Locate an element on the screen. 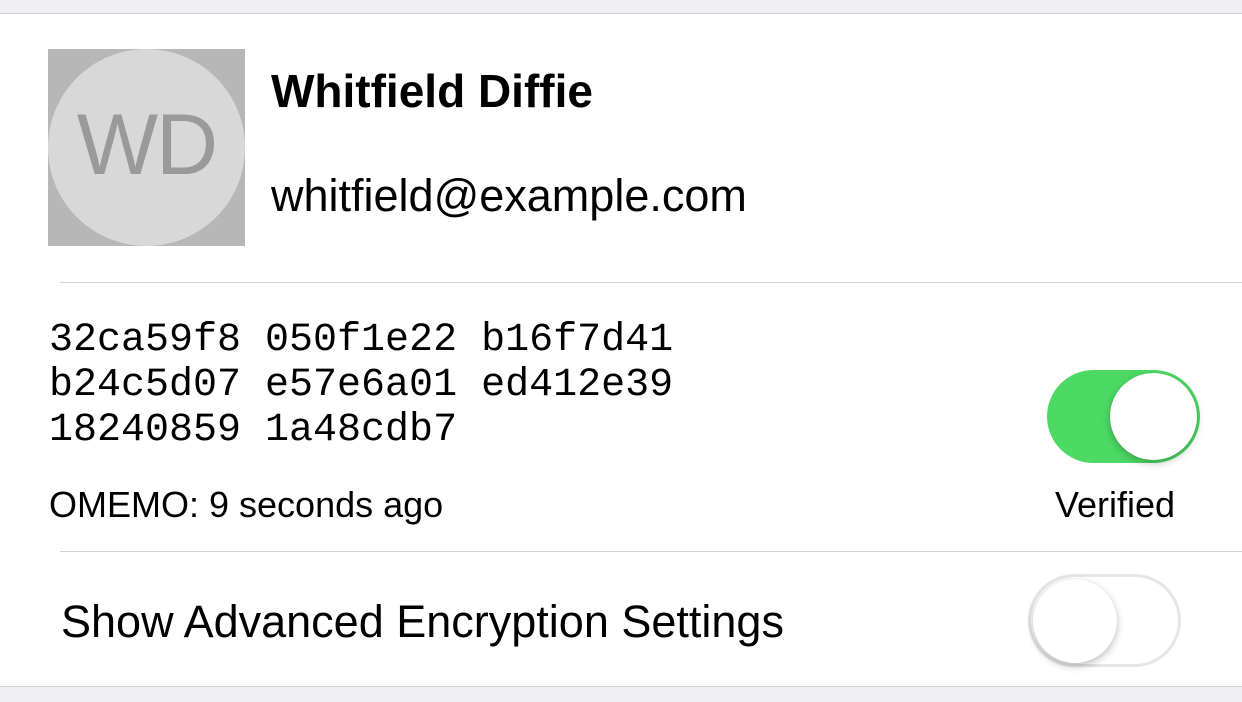  contact-name: Whitfield Diffie is located at coordinates (432, 91).